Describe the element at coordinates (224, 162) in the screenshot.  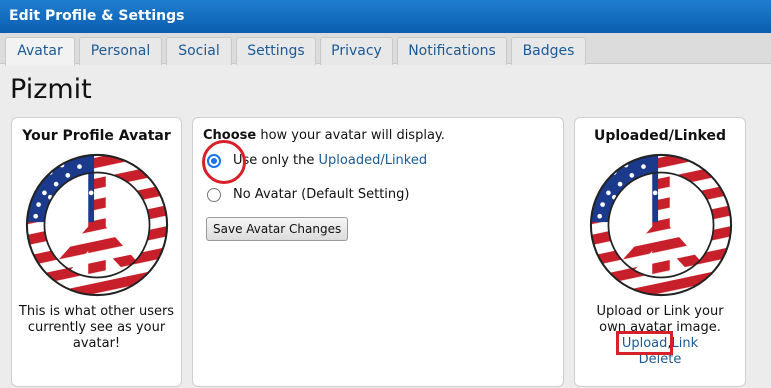
I see `highlight-circle` at that location.